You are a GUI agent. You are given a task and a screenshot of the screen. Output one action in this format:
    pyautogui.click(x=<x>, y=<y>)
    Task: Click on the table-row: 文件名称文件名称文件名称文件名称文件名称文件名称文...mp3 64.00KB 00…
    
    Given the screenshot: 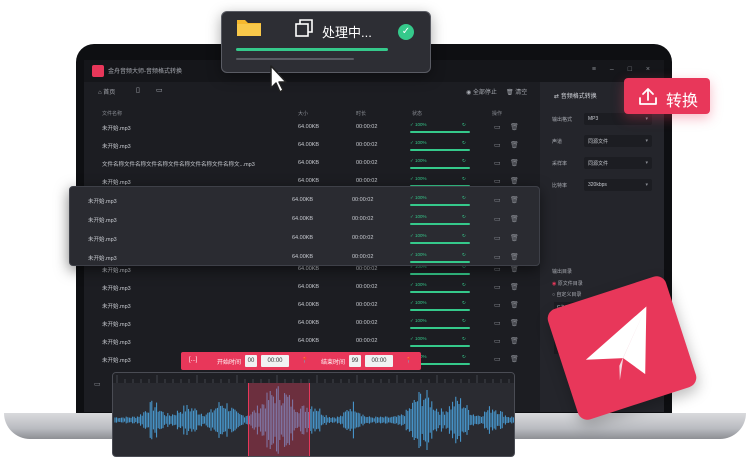 What is the action you would take?
    pyautogui.click(x=312, y=163)
    